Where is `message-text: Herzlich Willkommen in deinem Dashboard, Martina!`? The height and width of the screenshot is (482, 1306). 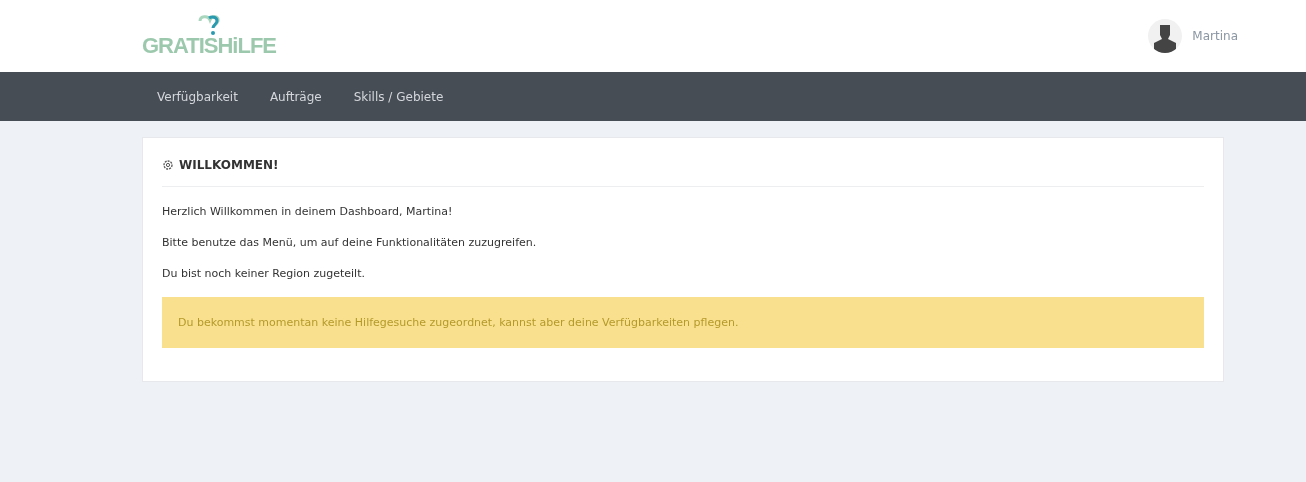
message-text: Herzlich Willkommen in deinem Dashboard, Martina! is located at coordinates (308, 211).